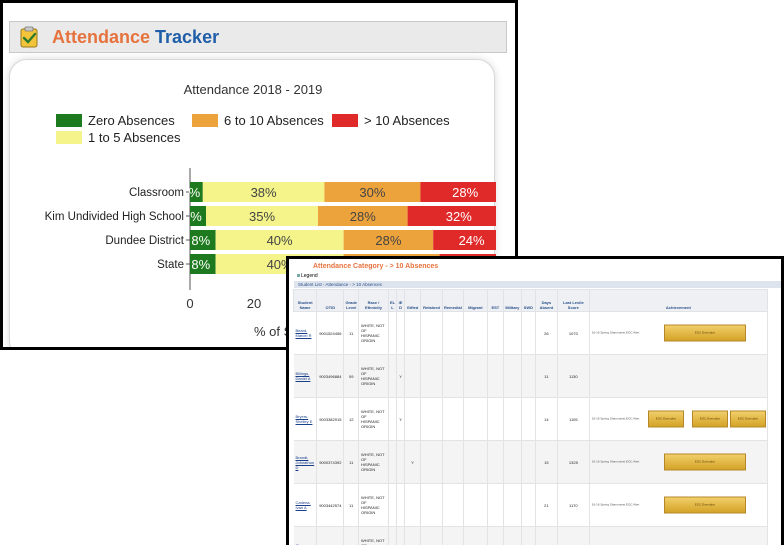  Describe the element at coordinates (351, 376) in the screenshot. I see `grade-cell: 09` at that location.